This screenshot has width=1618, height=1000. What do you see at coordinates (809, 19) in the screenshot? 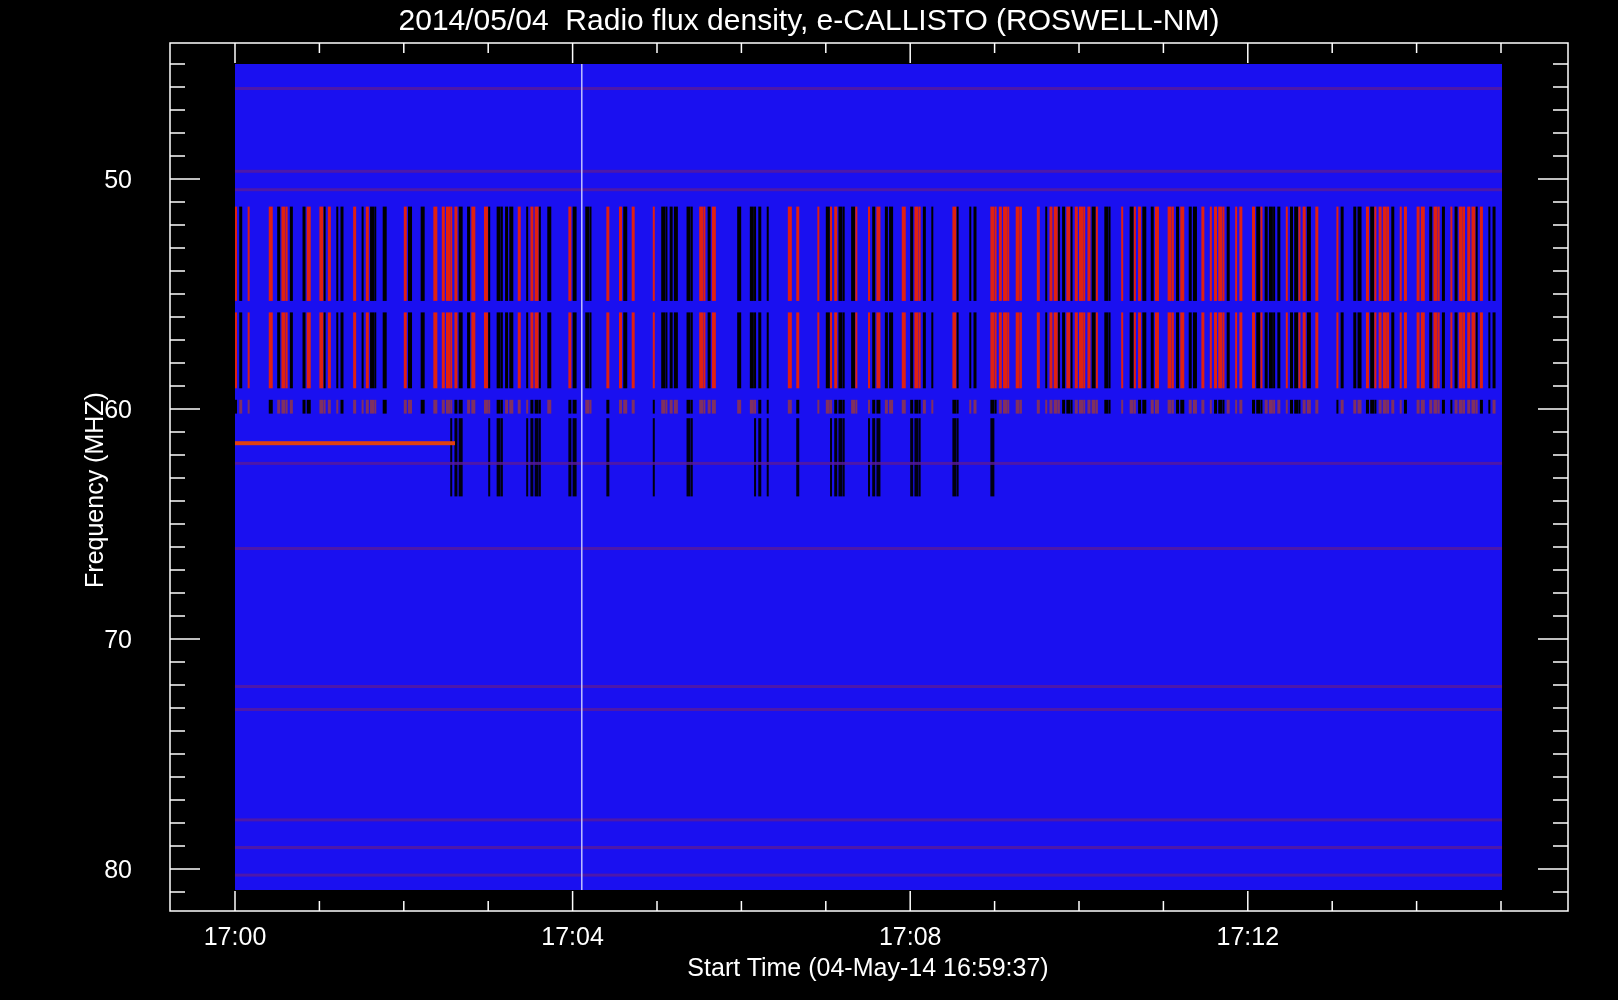
I see `plot-title: 2014/05/04 Radio flux density, e-CALLISTO (ROSWELL-NM)` at bounding box center [809, 19].